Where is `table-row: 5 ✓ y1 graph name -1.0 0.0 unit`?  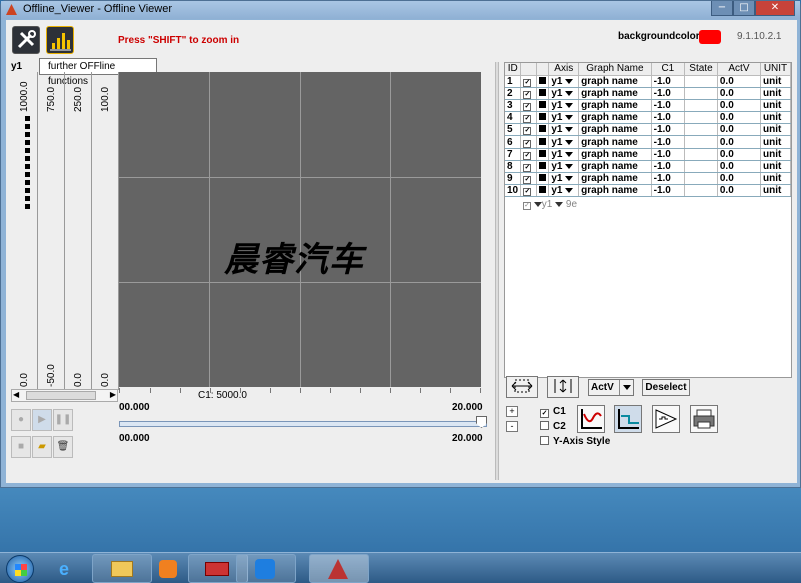 table-row: 5 ✓ y1 graph name -1.0 0.0 unit is located at coordinates (648, 130).